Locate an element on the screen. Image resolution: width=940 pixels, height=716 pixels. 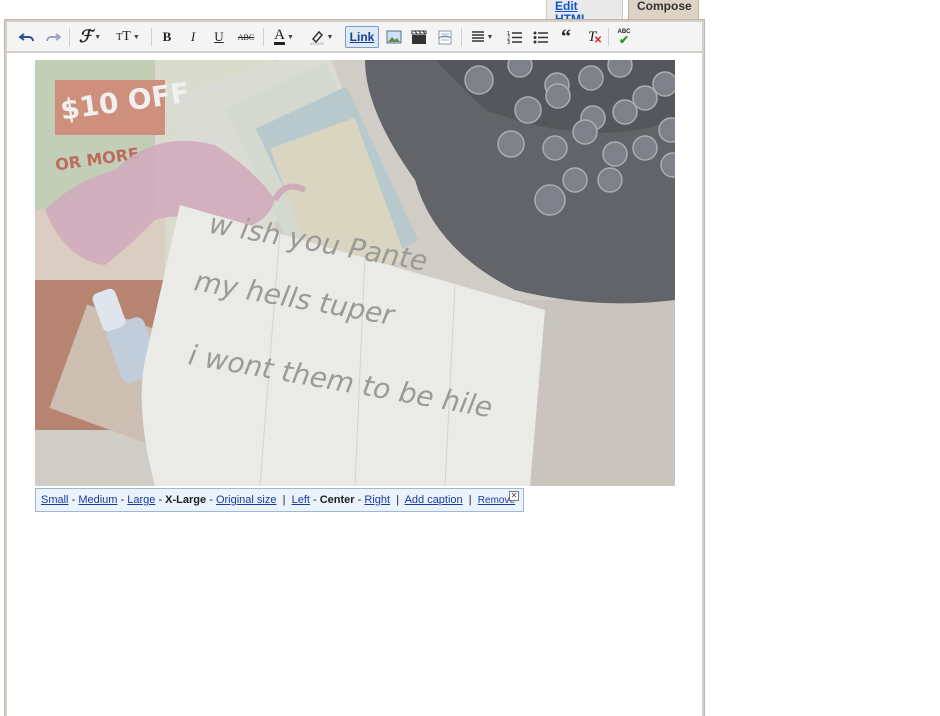
size-medium-link: Medium is located at coordinates (97, 500).